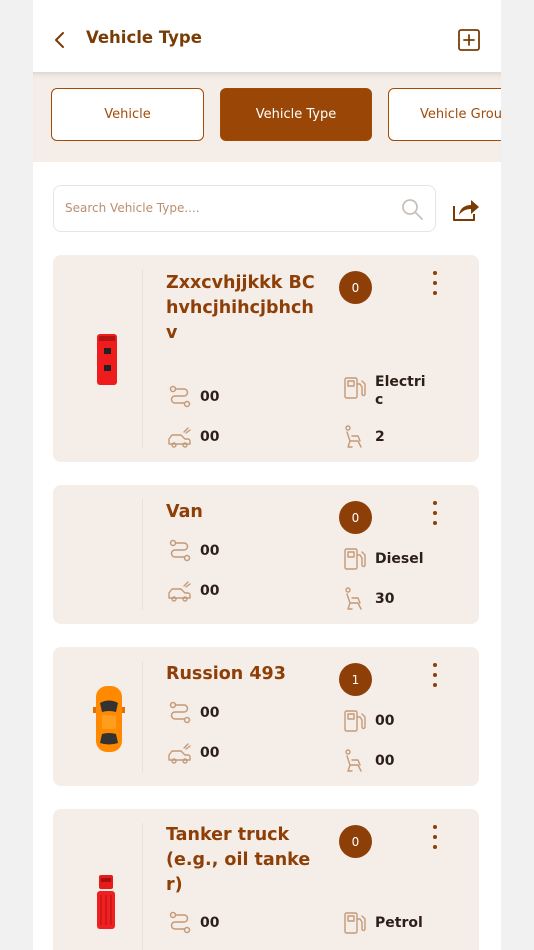  I want to click on tab-vehicle: Vehicle, so click(127, 114).